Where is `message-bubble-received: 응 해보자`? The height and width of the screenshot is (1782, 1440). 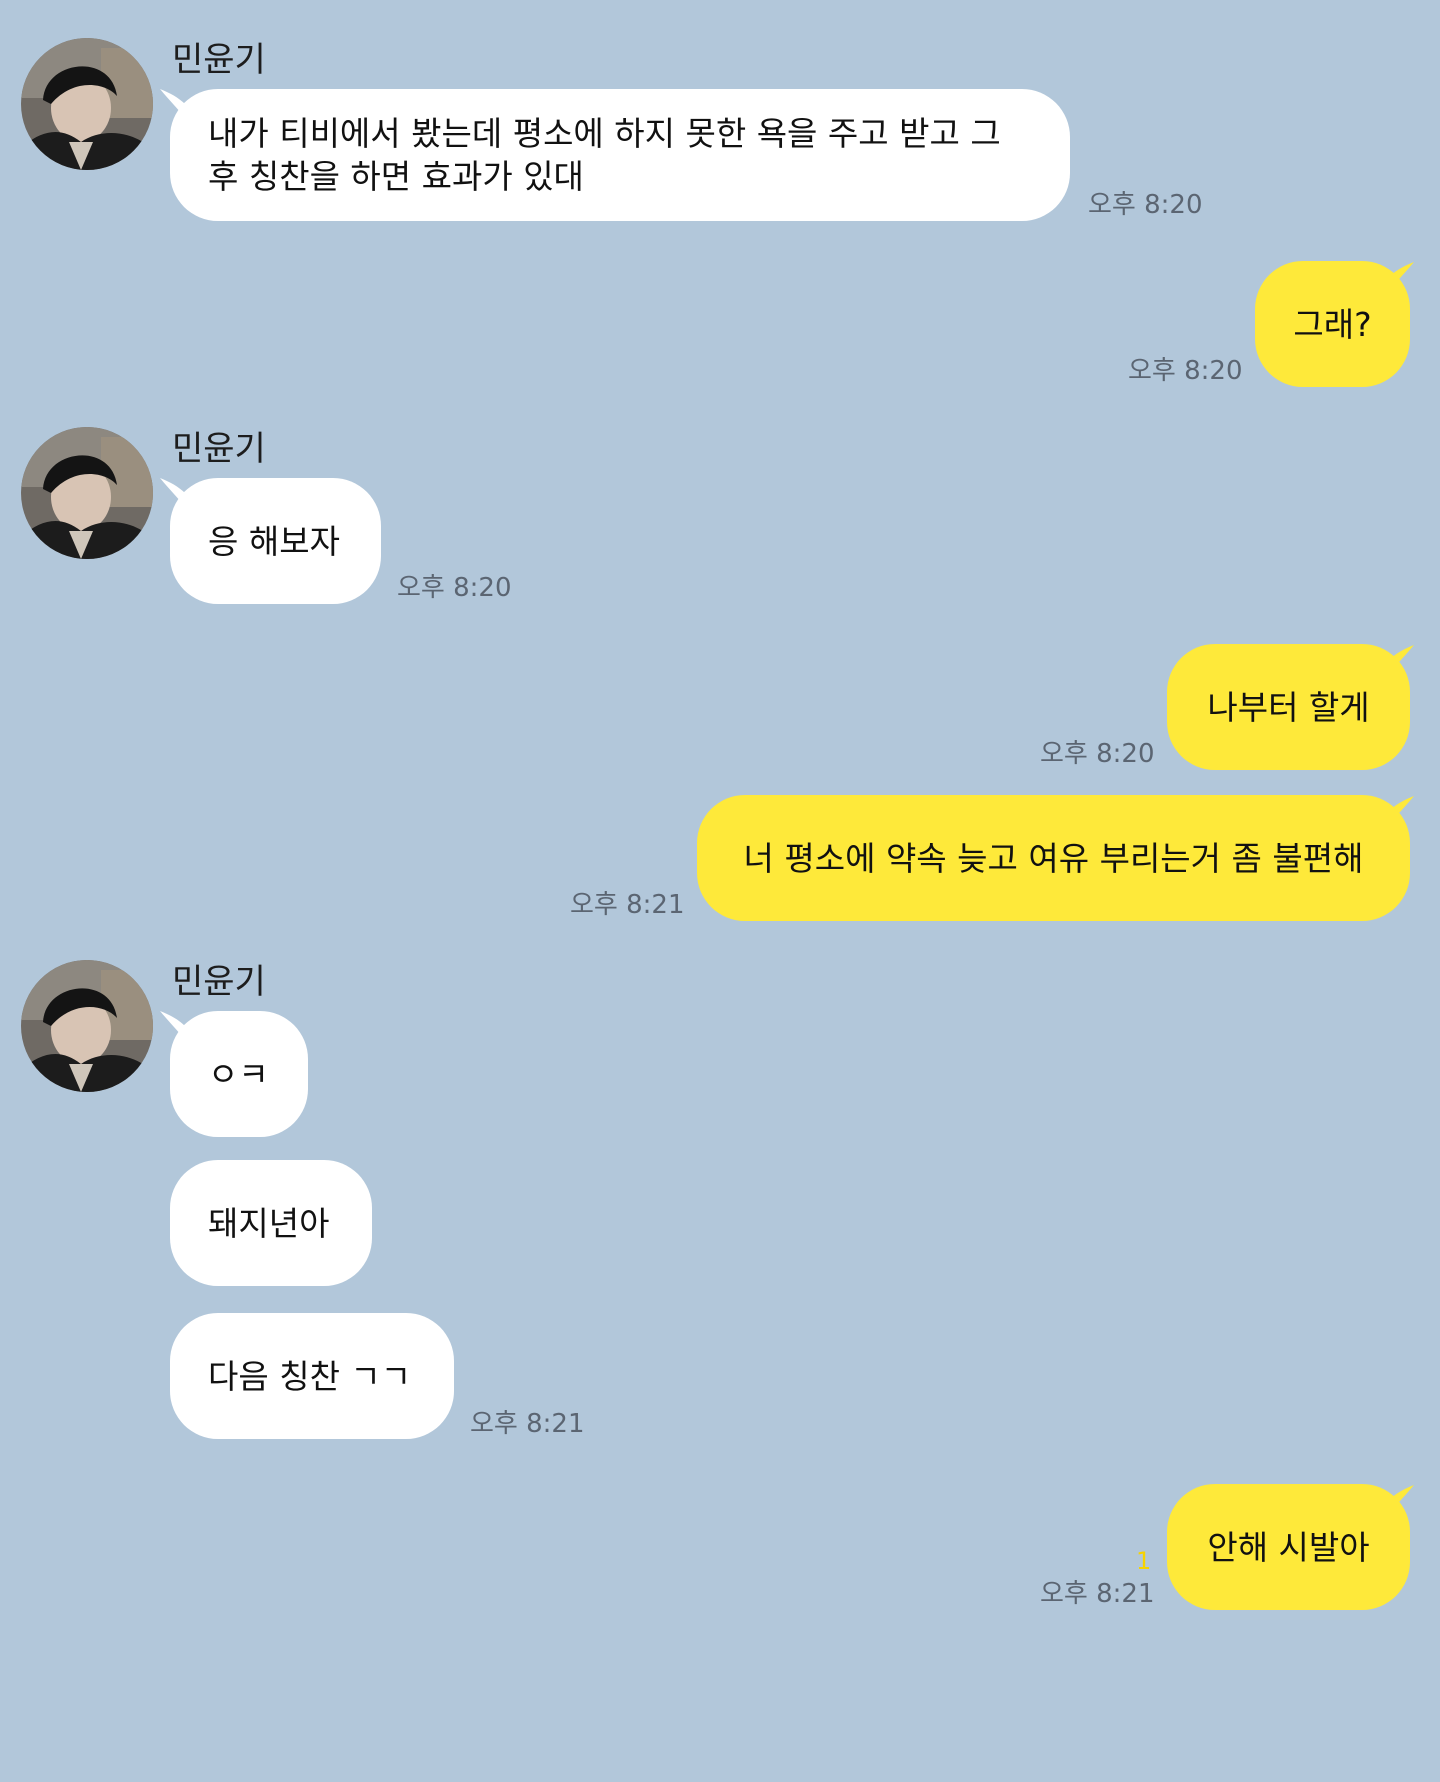
message-bubble-received: 응 해보자 is located at coordinates (275, 541).